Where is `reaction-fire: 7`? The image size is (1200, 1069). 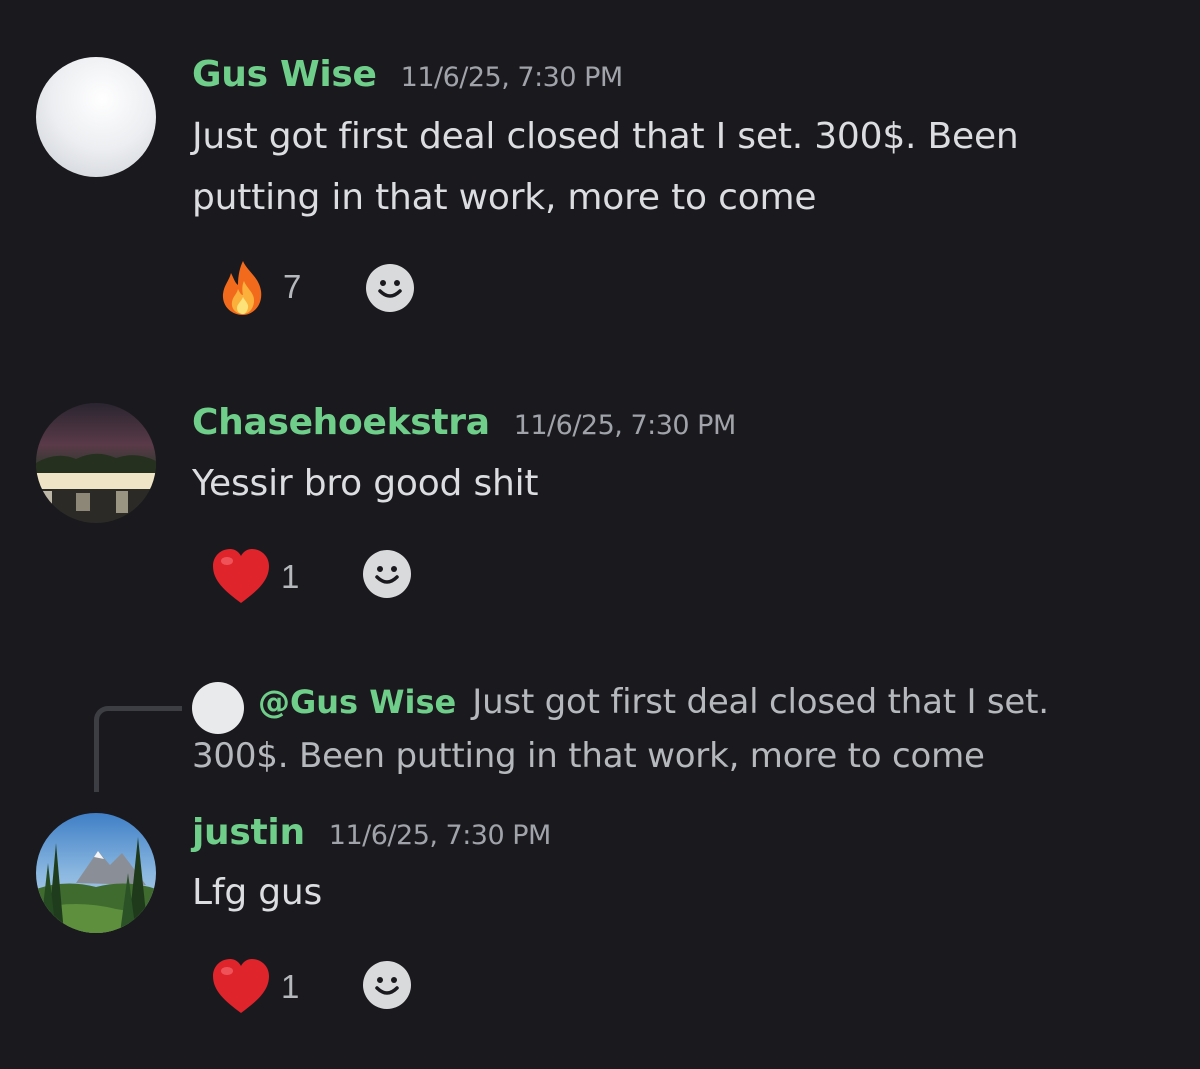 reaction-fire: 7 is located at coordinates (257, 287).